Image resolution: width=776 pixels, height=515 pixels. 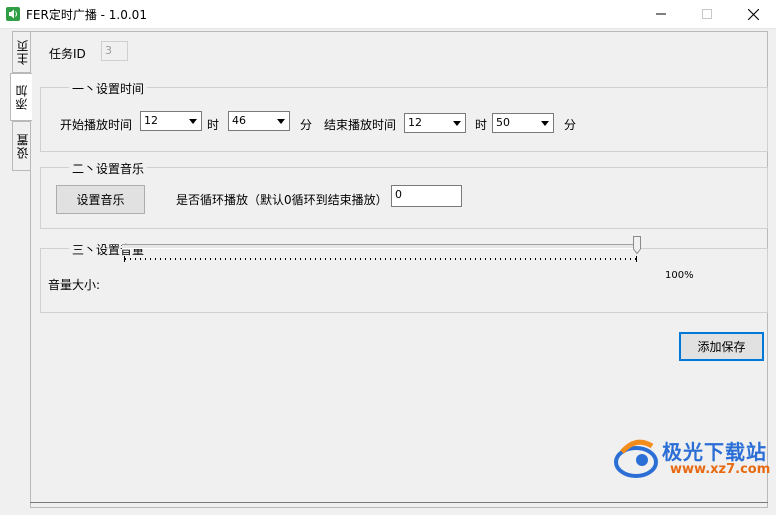 What do you see at coordinates (523, 123) in the screenshot?
I see `end-minute-select: 50` at bounding box center [523, 123].